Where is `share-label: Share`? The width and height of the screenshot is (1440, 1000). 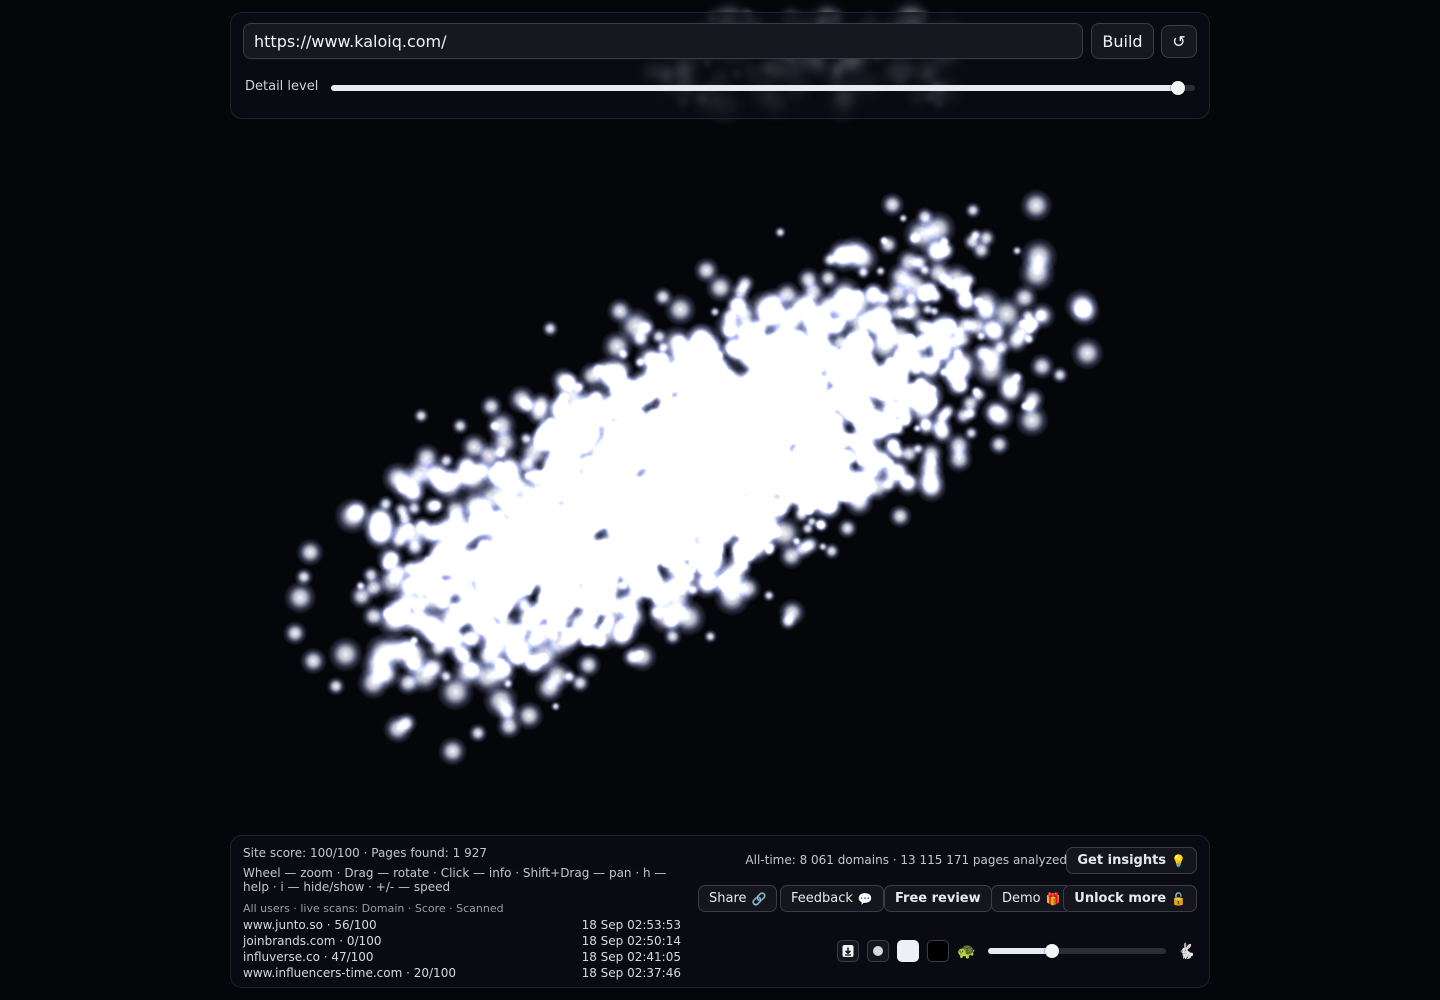
share-label: Share is located at coordinates (728, 898).